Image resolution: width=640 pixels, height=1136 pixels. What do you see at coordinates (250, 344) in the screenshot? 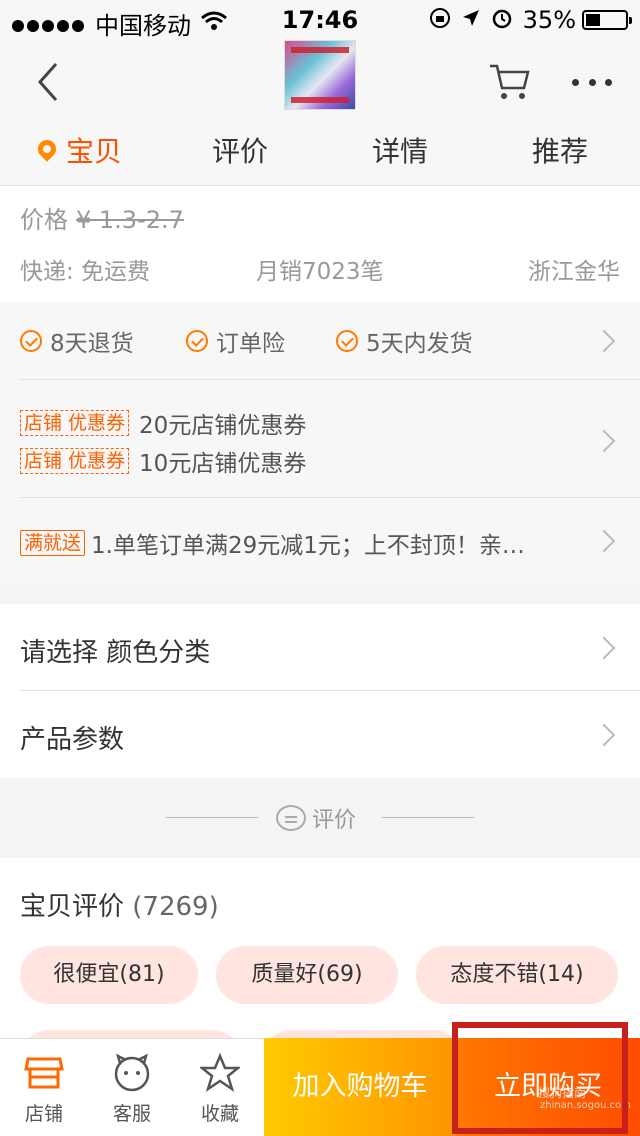
I see `service-label: 订单险` at bounding box center [250, 344].